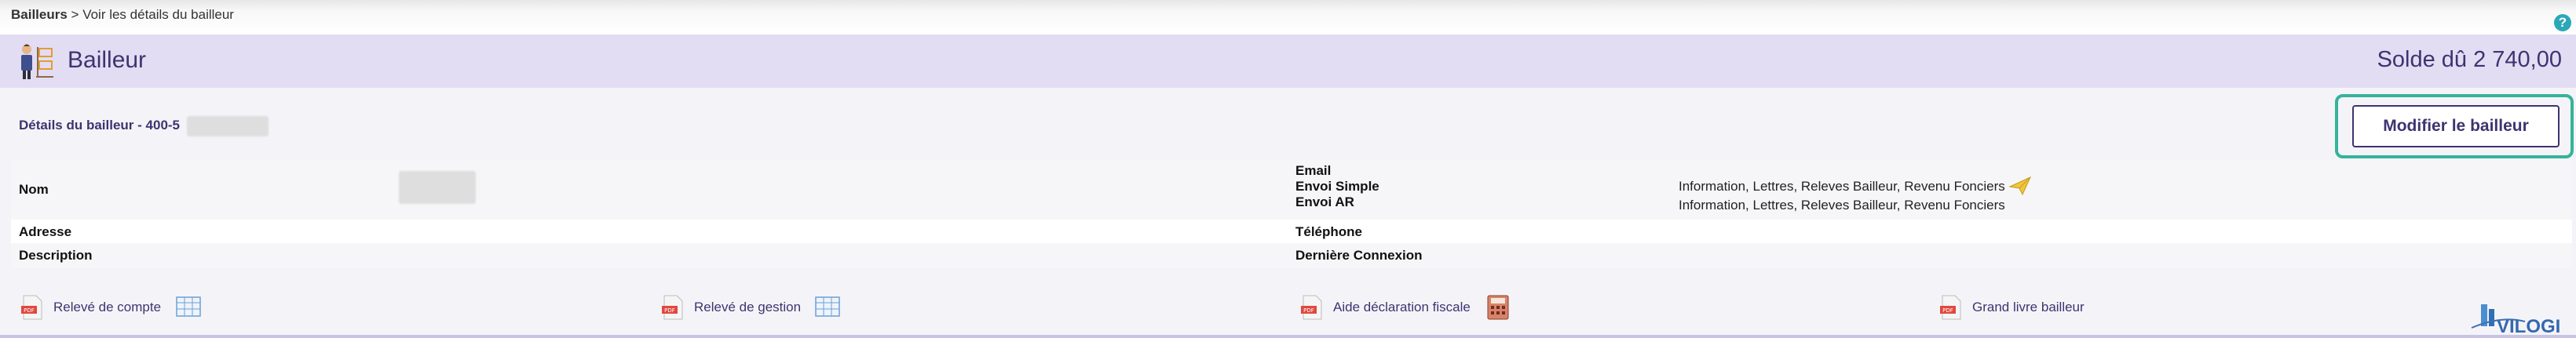 This screenshot has height=338, width=2576. What do you see at coordinates (37, 61) in the screenshot?
I see `landlord-icon` at bounding box center [37, 61].